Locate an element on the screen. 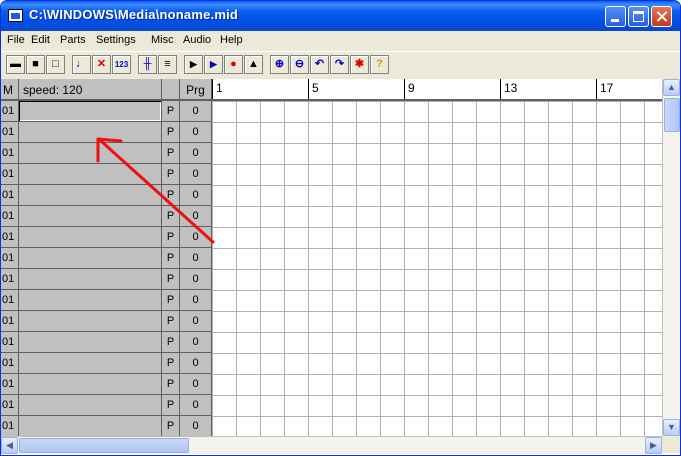 The height and width of the screenshot is (456, 681). open-icon: ▬ is located at coordinates (15, 64).